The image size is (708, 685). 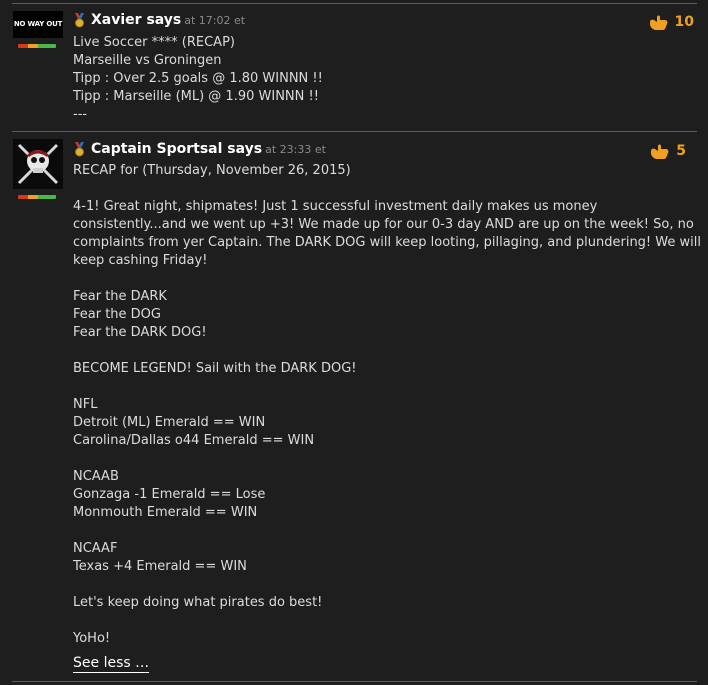 I want to click on comment-line: Monmouth Emerald == WIN, so click(x=165, y=512).